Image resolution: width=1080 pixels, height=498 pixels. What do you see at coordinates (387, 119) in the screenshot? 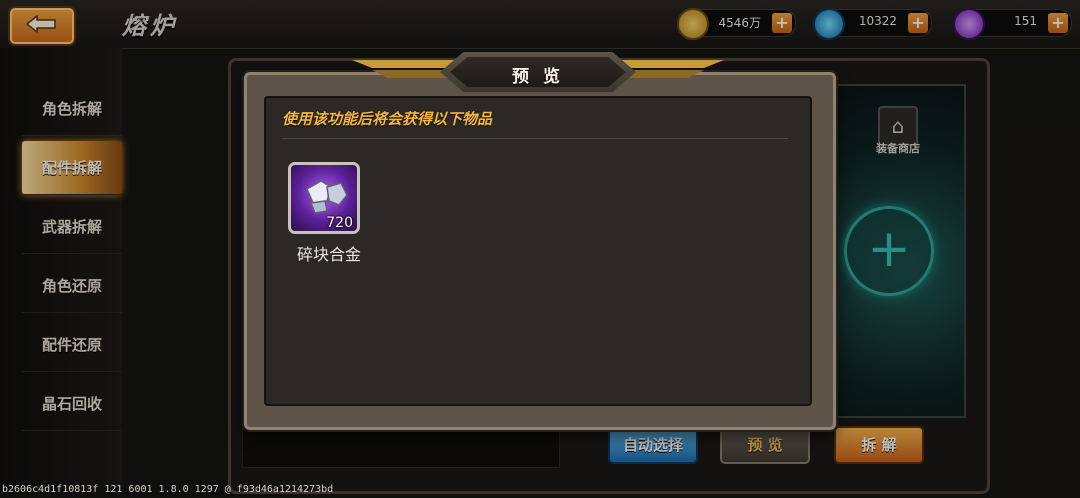
I see `dialog-description: 使用该功能后将会获得以下物品` at bounding box center [387, 119].